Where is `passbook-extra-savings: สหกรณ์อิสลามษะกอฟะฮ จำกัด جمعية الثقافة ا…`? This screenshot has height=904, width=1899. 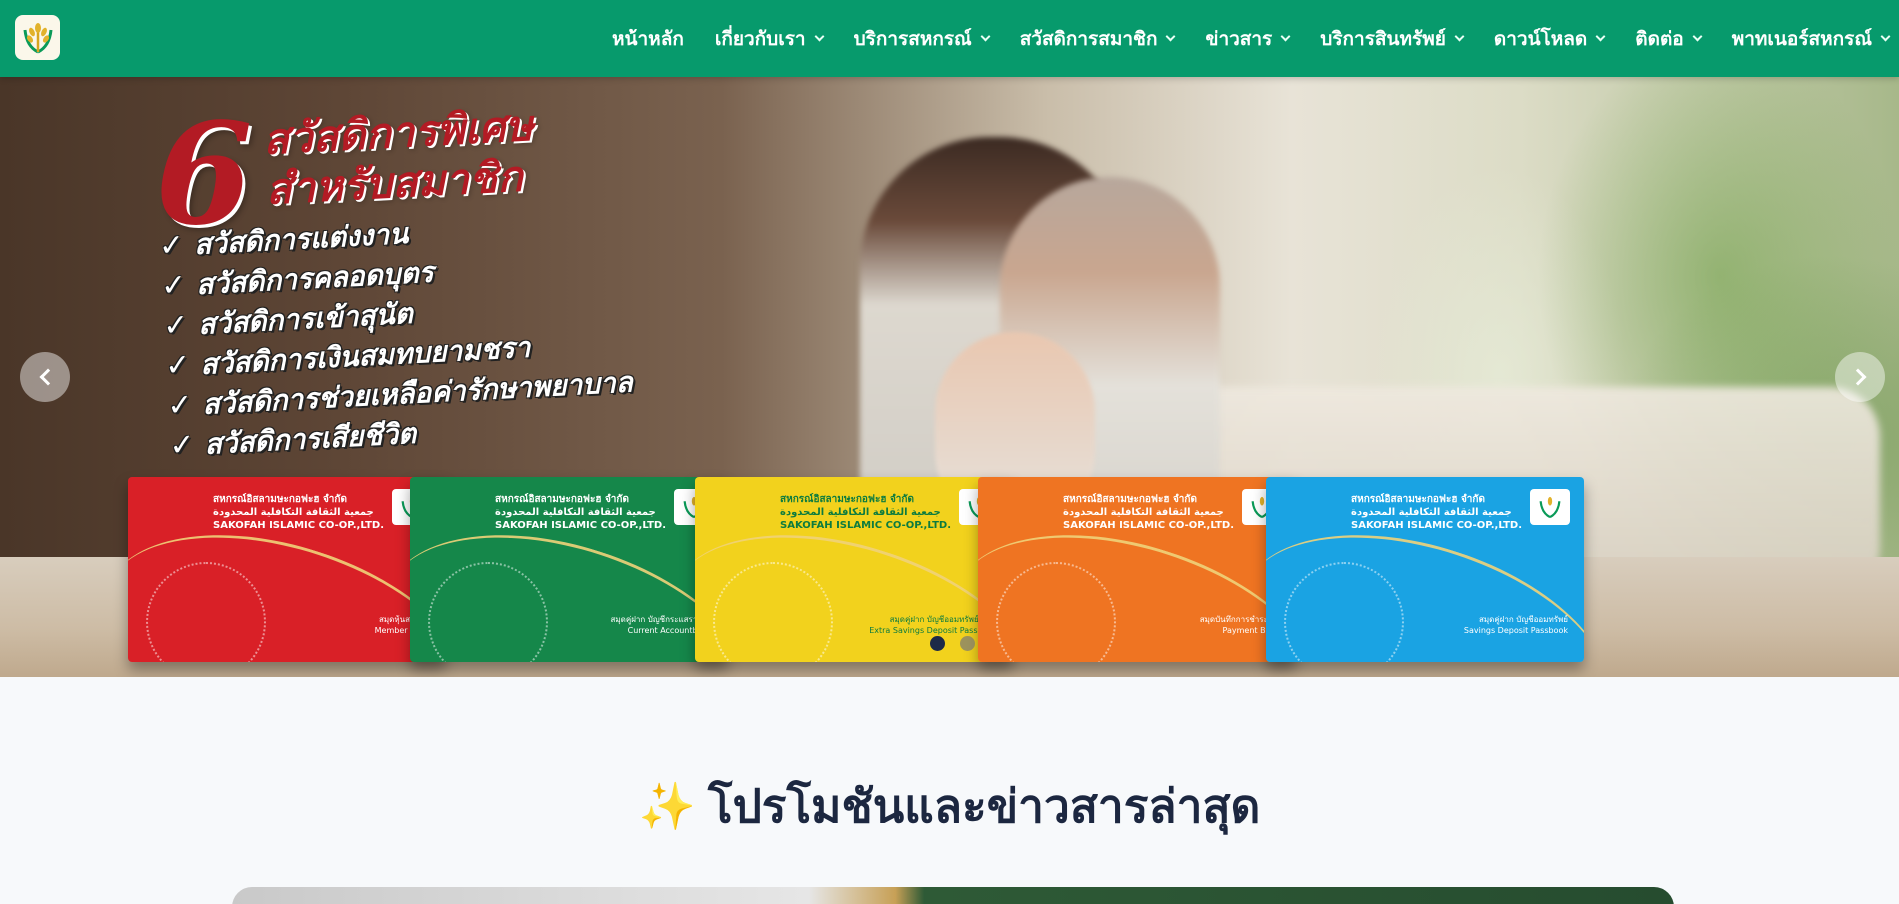 passbook-extra-savings: สหกรณ์อิสลามษะกอฟะฮ จำกัด جمعية الثقافة ا… is located at coordinates (854, 569).